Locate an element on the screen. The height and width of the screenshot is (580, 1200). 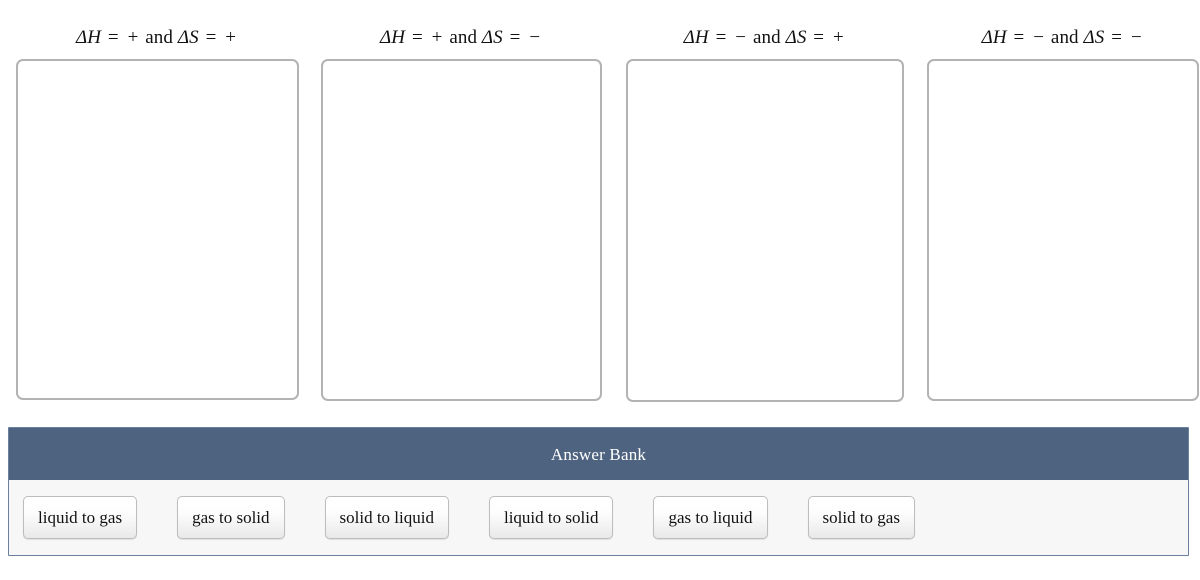
dropzone-label-3: ΔH = − and ΔS = + is located at coordinates (765, 38).